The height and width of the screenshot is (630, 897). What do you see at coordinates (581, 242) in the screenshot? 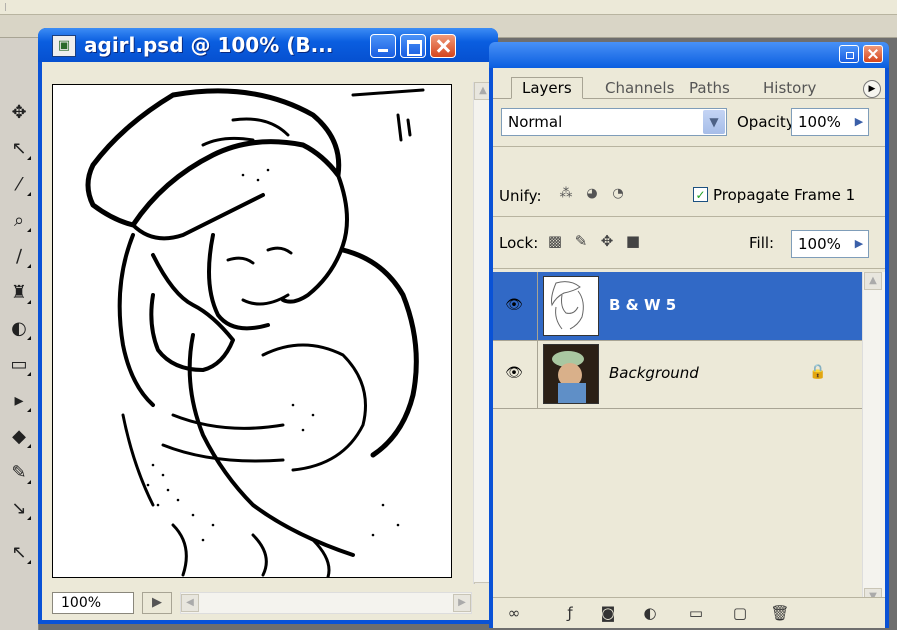
I see `lock-pixels-icon: ✎` at bounding box center [581, 242].